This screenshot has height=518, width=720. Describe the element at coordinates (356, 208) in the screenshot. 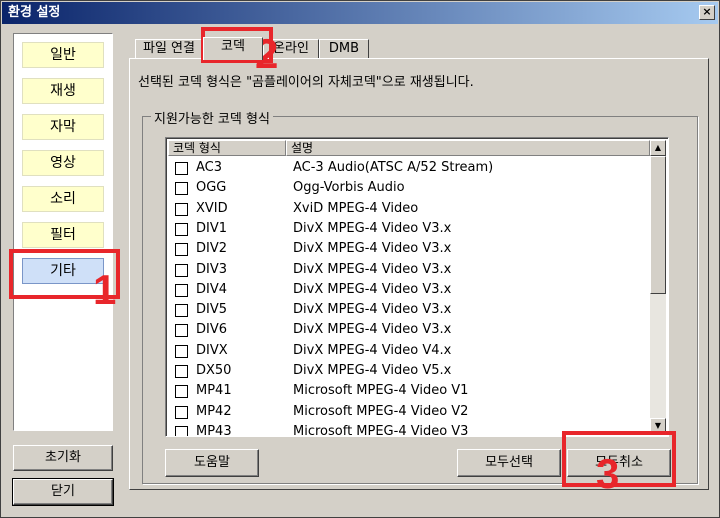

I see `codec-description-cell: XviD MPEG-4 Video` at that location.